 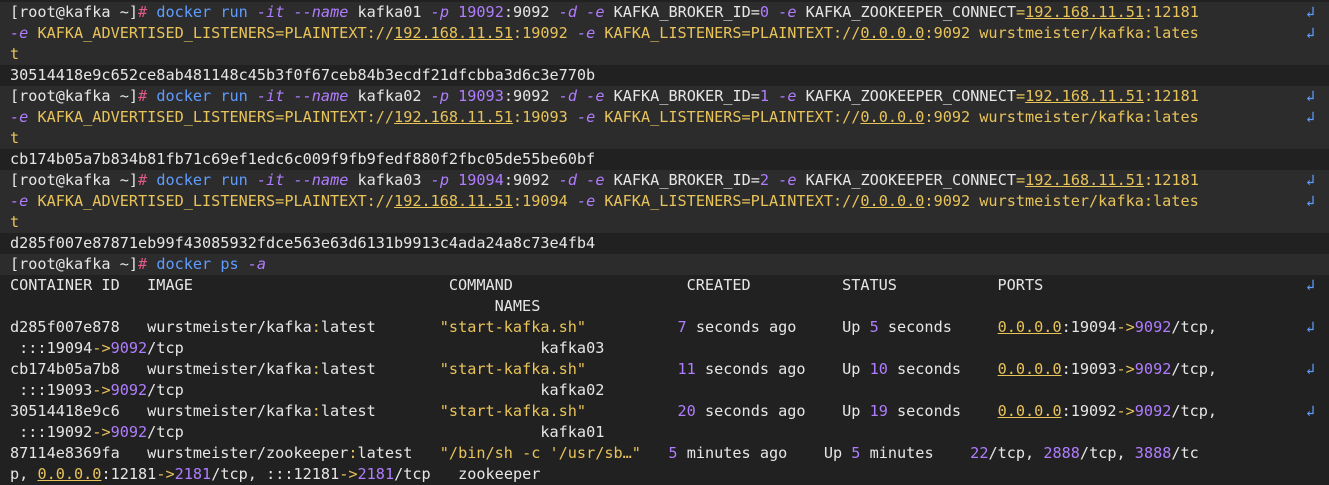 What do you see at coordinates (906, 12) in the screenshot?
I see `text-segment: KAFKA_ZOOKEEPER_CONNECT` at bounding box center [906, 12].